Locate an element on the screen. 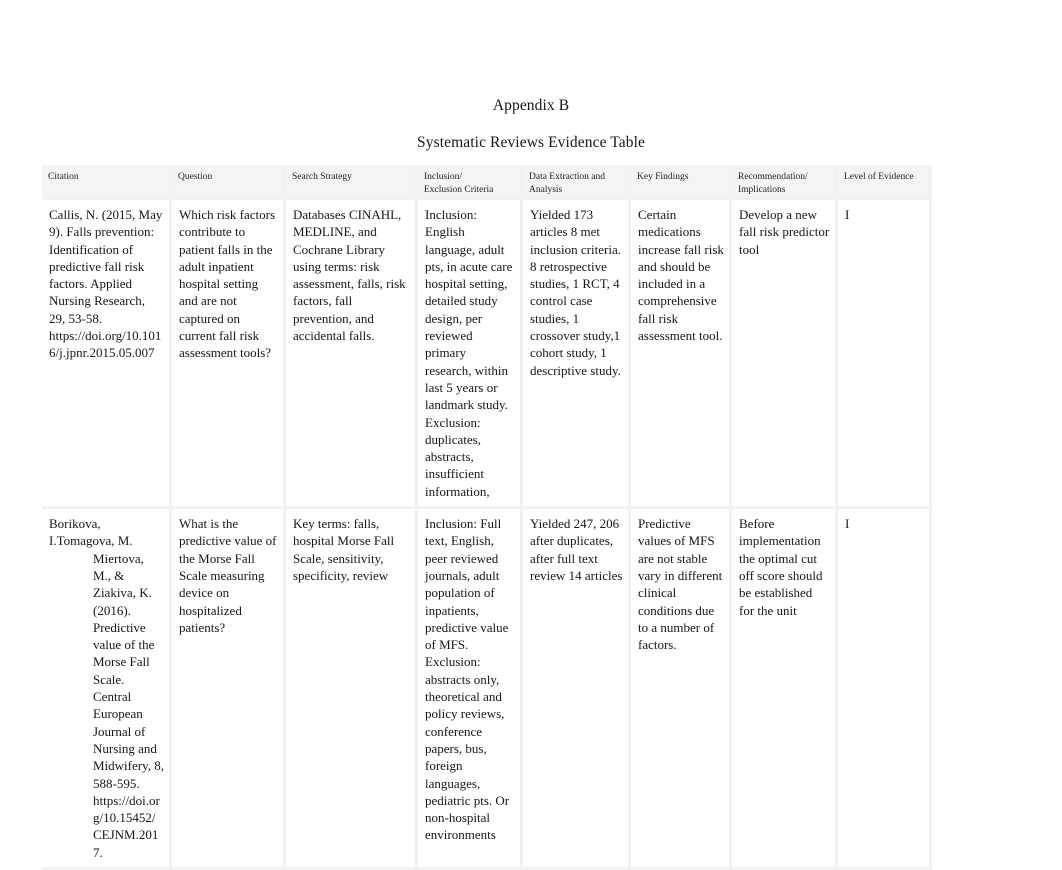  column-header-question: Question is located at coordinates (229, 182).